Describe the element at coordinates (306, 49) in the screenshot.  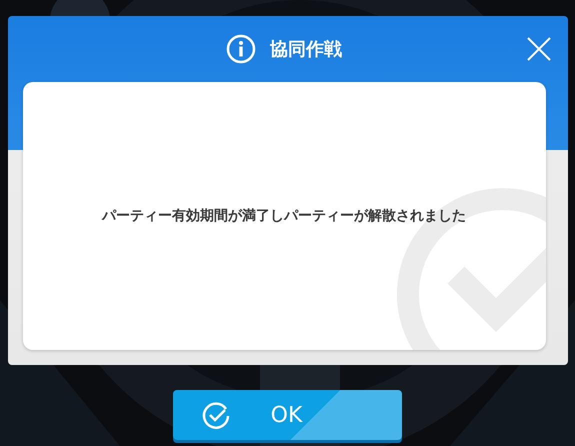
I see `dialog-title: 協同作戦` at that location.